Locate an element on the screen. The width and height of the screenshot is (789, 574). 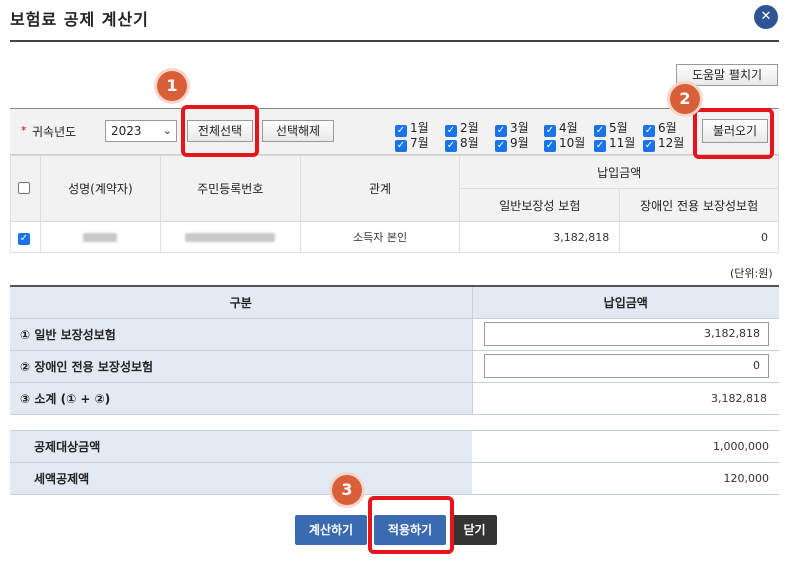
header-disabled-insurance: 장애인 전용 보장성보험 is located at coordinates (699, 205).